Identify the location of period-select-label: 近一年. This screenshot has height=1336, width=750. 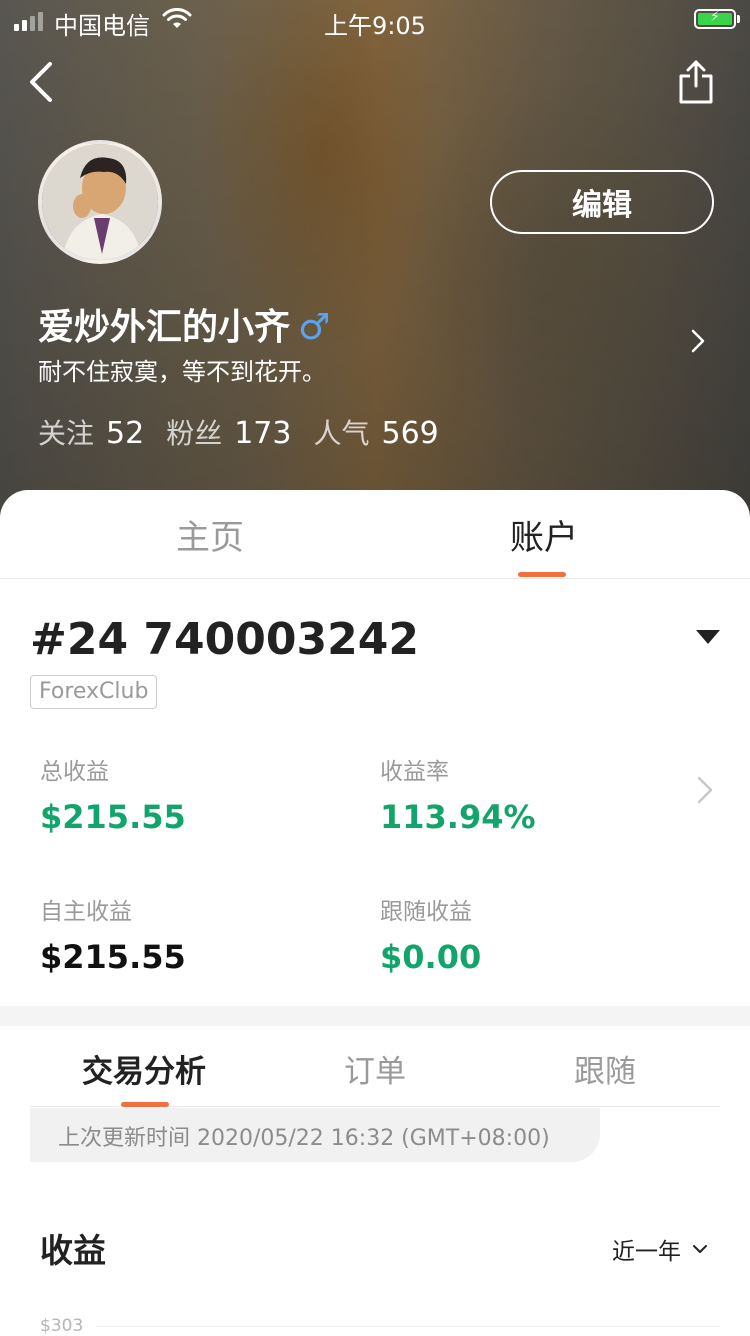
(646, 1252).